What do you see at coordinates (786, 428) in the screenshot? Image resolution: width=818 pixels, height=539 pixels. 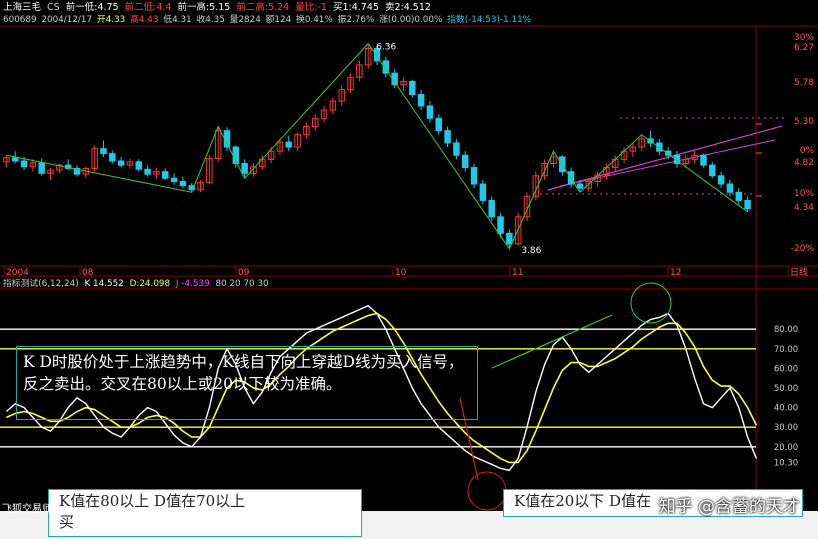 I see `kd-axis-label: 30.00` at bounding box center [786, 428].